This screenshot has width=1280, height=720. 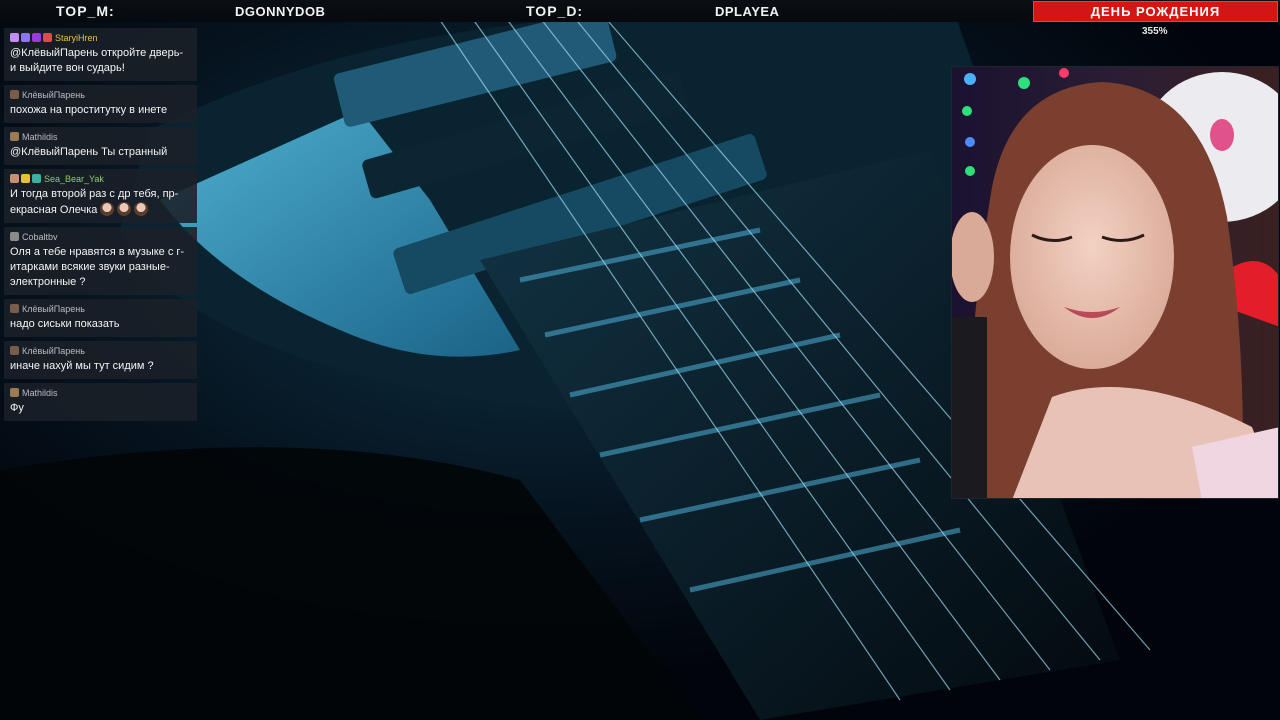 I want to click on chat-username: Cobaltbv, so click(x=40, y=237).